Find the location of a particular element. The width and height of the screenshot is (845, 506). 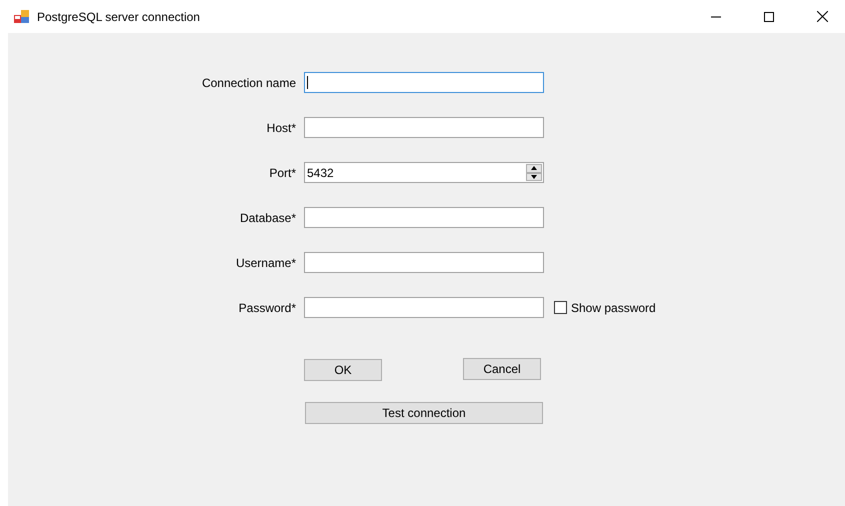

password-field is located at coordinates (424, 307).